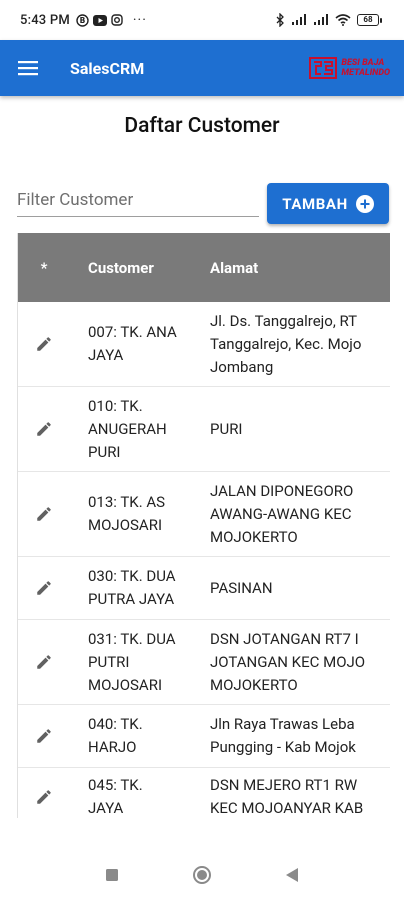 This screenshot has width=404, height=900. Describe the element at coordinates (202, 68) in the screenshot. I see `app-bar: SalesCRM BESI BAJA METALINDO` at that location.